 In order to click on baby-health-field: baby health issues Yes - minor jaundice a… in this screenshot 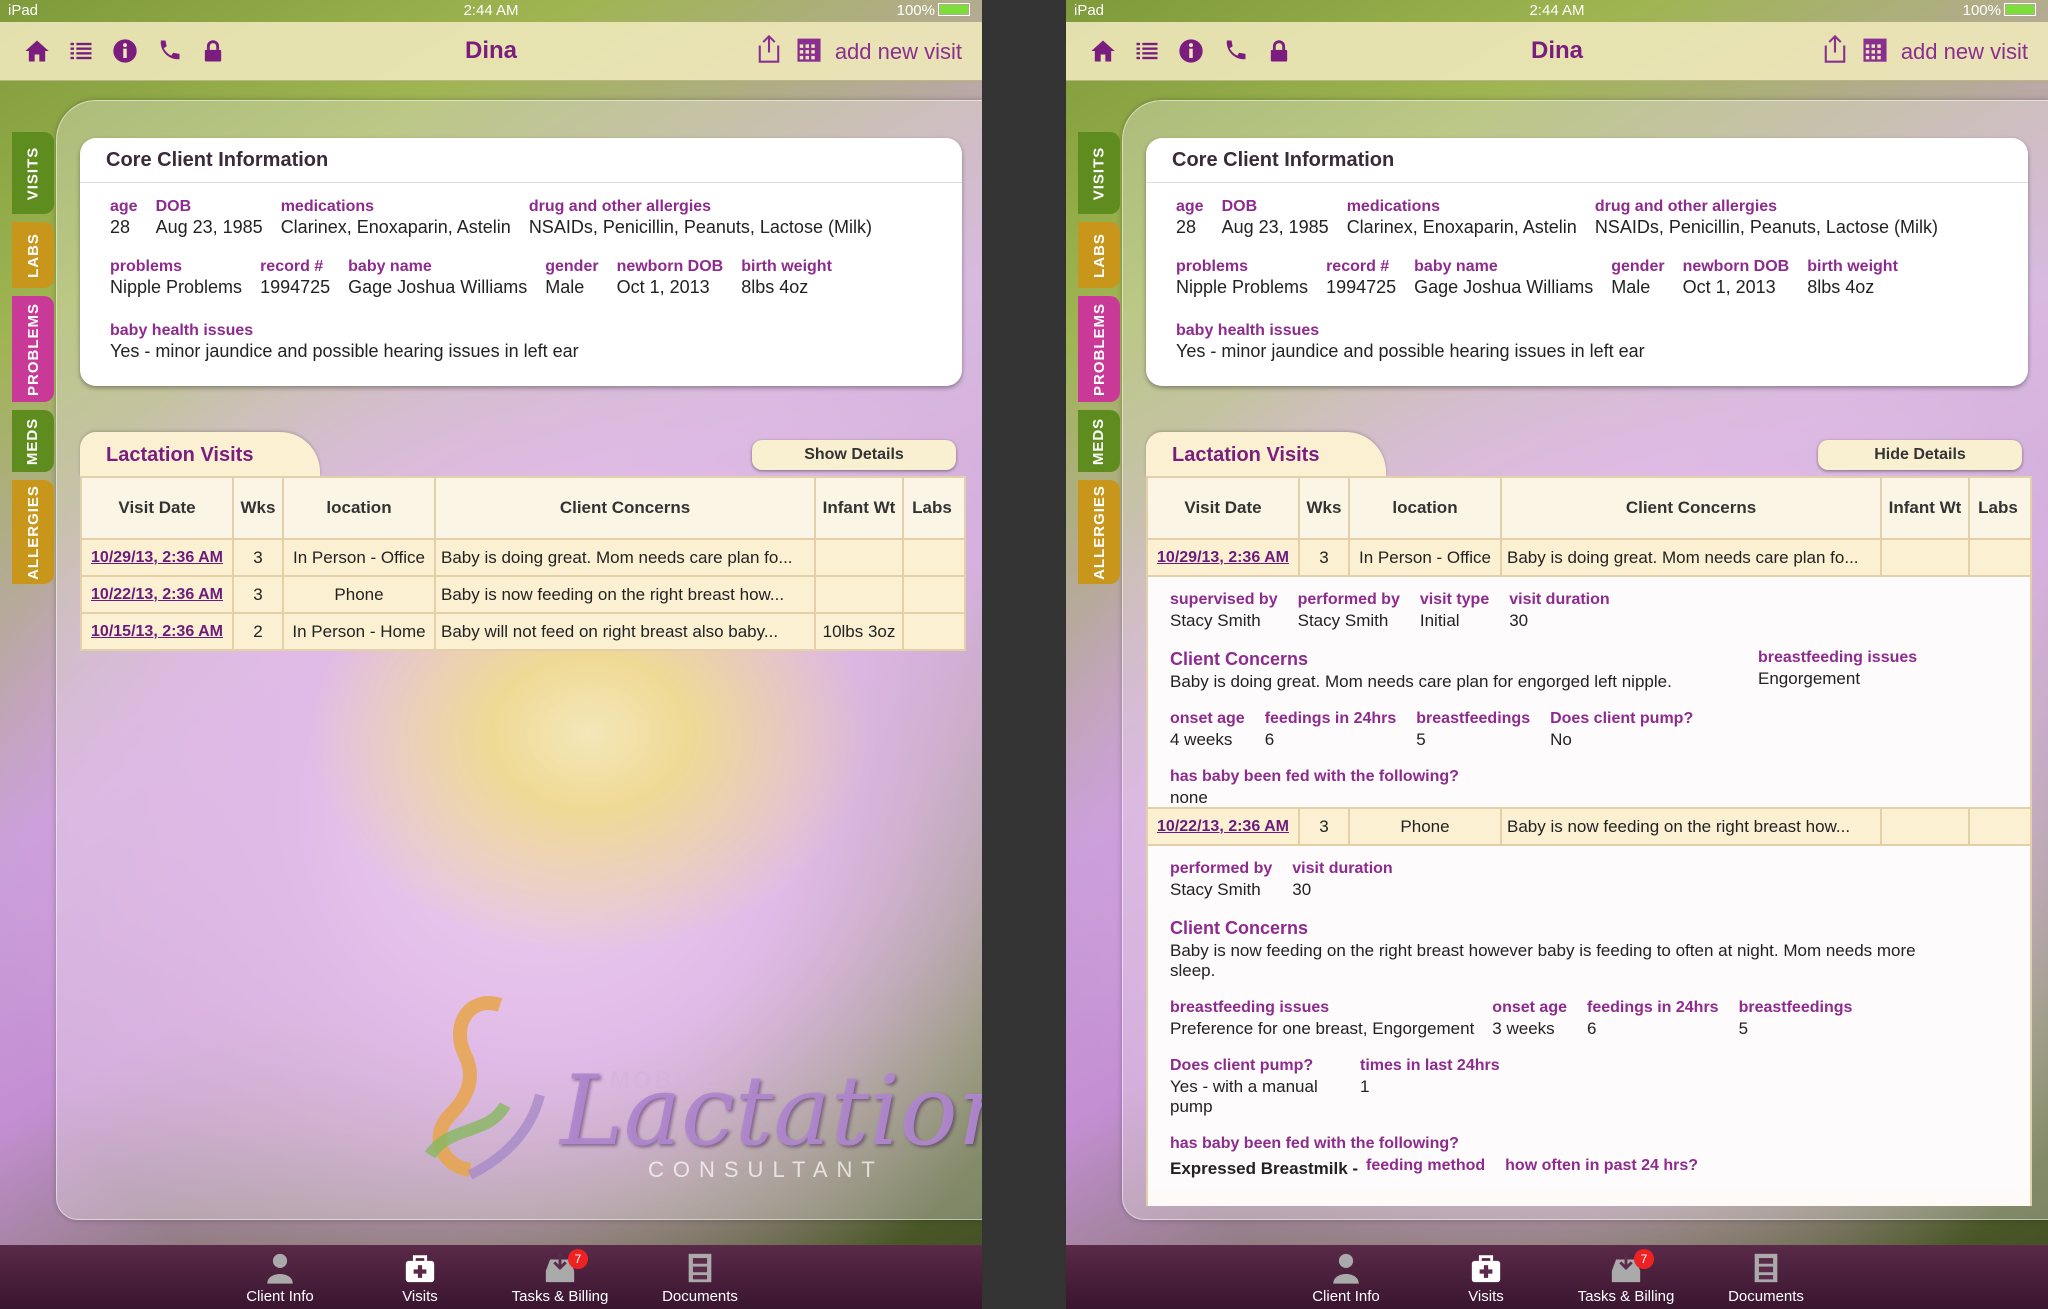, I will do `click(344, 341)`.